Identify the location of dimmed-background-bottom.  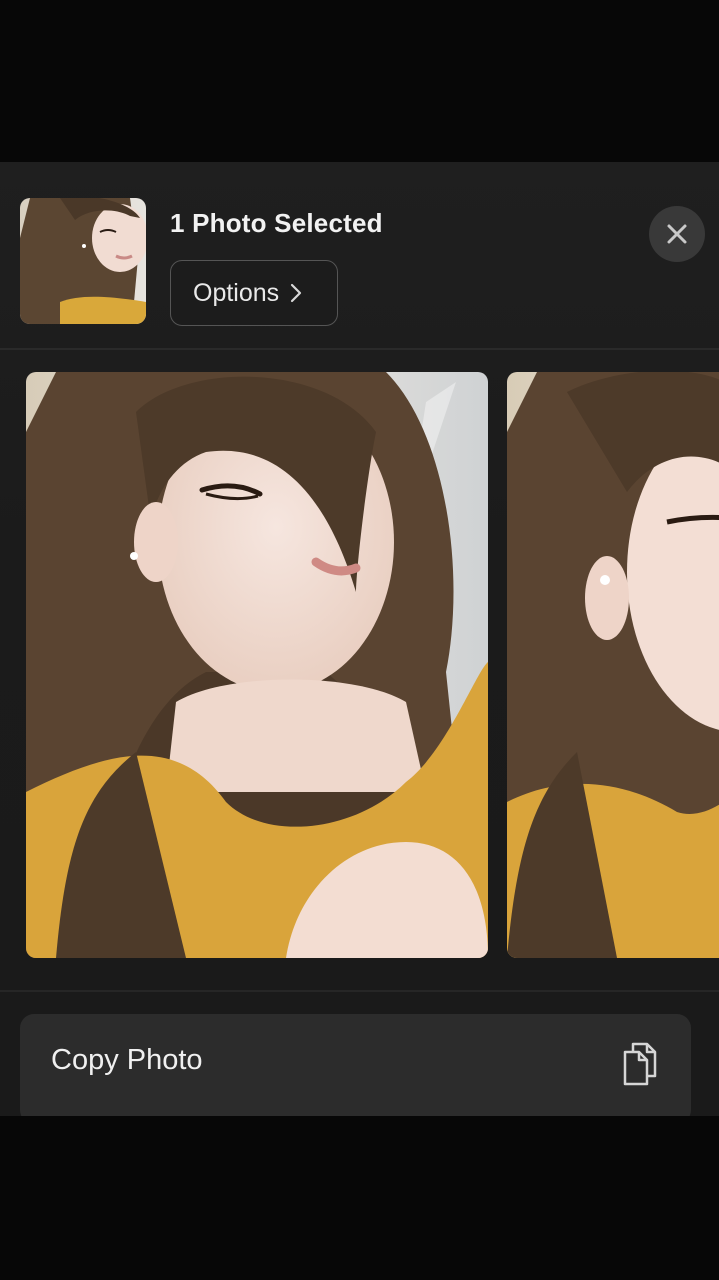
(359, 1198).